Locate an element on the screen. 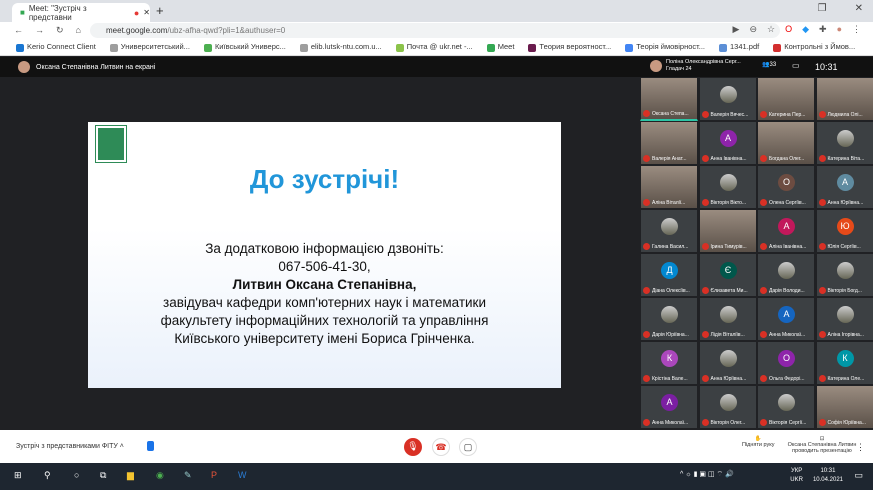 The width and height of the screenshot is (873, 490). university-logo is located at coordinates (111, 144).